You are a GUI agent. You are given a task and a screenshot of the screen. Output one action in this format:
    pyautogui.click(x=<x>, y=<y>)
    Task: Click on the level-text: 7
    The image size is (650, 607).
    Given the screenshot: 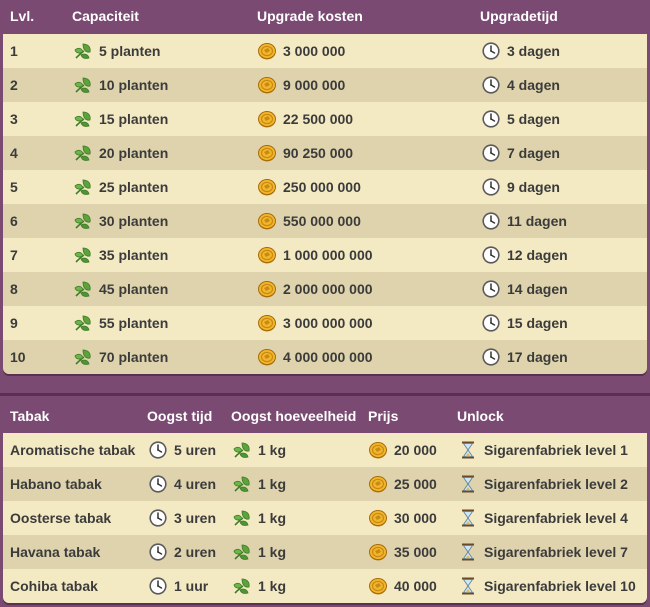 What is the action you would take?
    pyautogui.click(x=14, y=255)
    